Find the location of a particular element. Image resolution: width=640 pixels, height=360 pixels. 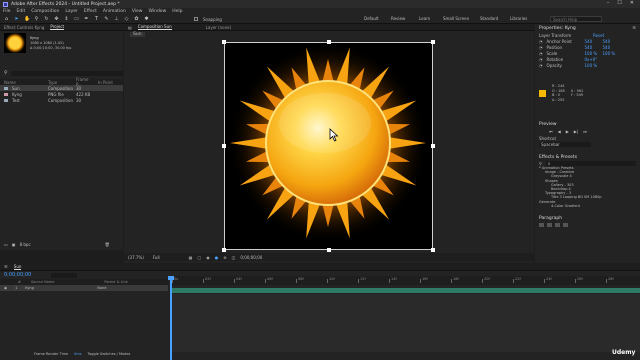

menu-layer: Layer is located at coordinates (71, 11).